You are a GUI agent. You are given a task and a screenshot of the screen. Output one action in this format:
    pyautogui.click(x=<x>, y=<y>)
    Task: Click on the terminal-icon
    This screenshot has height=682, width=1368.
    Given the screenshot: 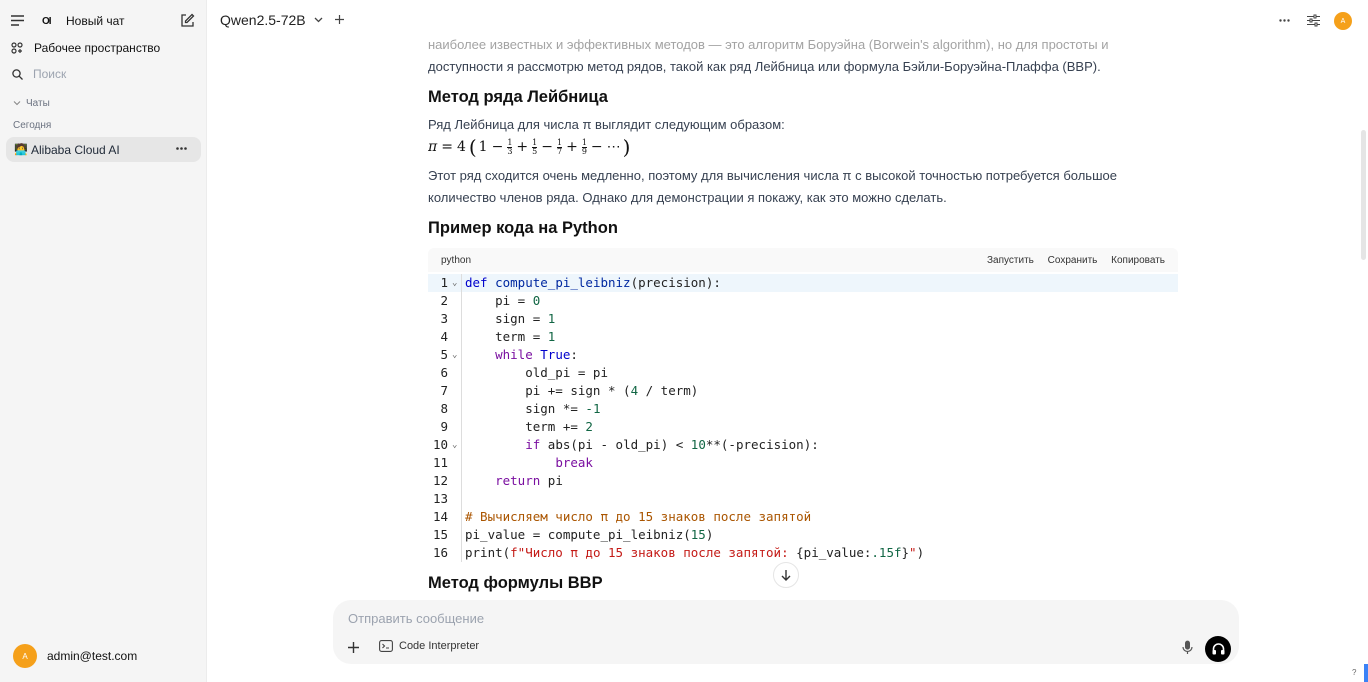 What is the action you would take?
    pyautogui.click(x=386, y=646)
    